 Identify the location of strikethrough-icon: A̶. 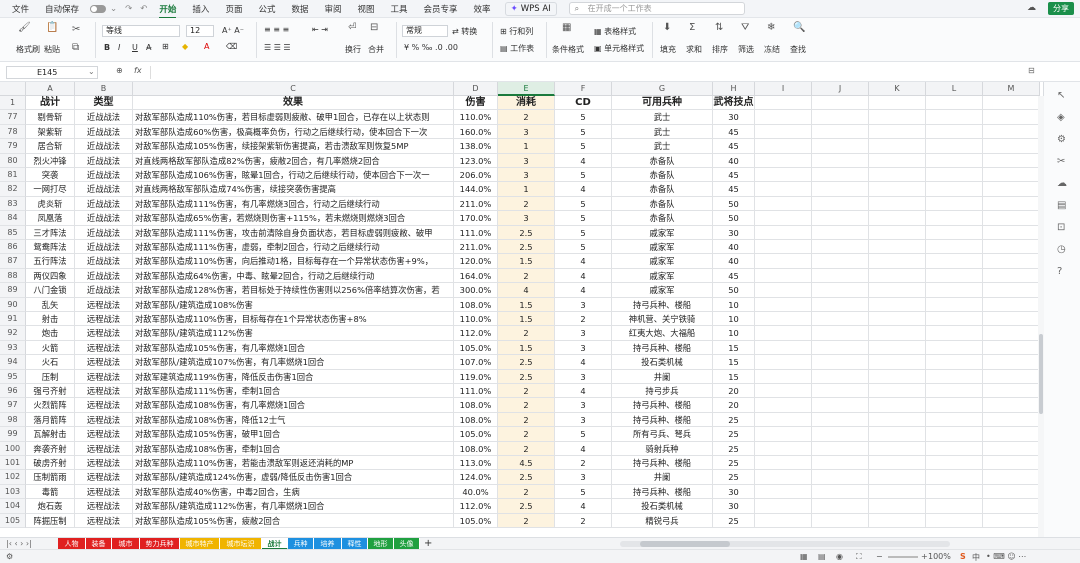
(148, 47).